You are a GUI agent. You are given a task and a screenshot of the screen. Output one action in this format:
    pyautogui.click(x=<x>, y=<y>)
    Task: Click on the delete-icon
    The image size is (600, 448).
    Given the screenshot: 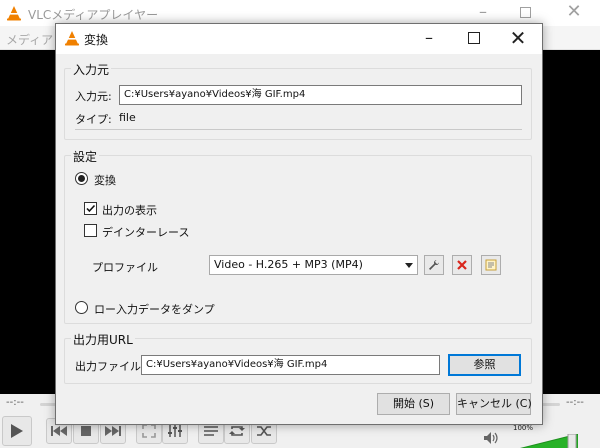 What is the action you would take?
    pyautogui.click(x=462, y=265)
    